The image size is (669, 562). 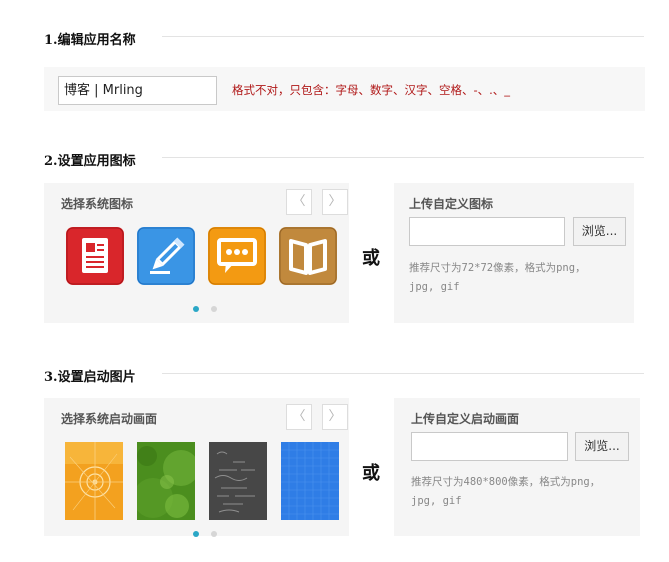 I want to click on icon-size-hint-line2: jpg, gif, so click(x=434, y=287).